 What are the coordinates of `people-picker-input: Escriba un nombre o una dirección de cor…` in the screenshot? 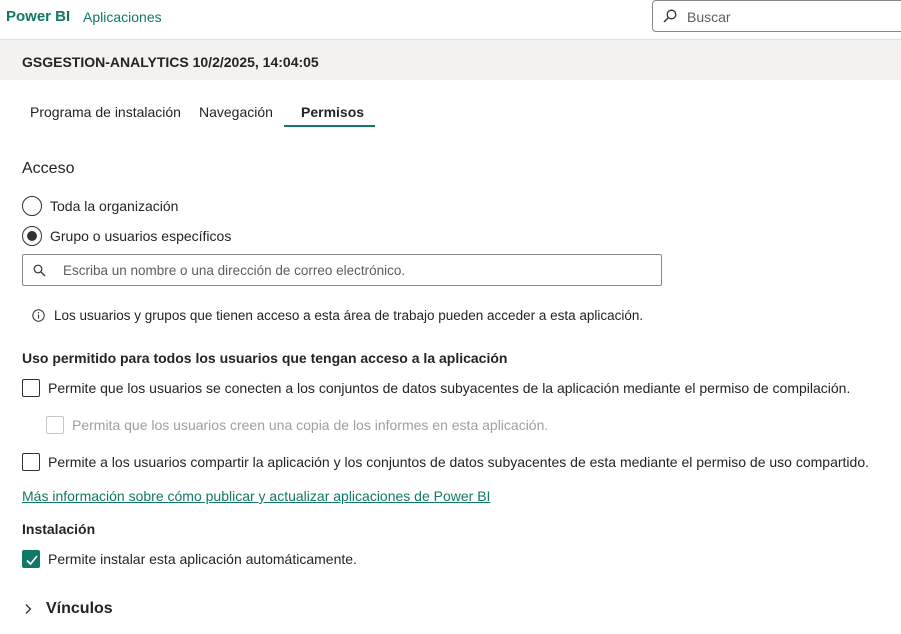 It's located at (342, 270).